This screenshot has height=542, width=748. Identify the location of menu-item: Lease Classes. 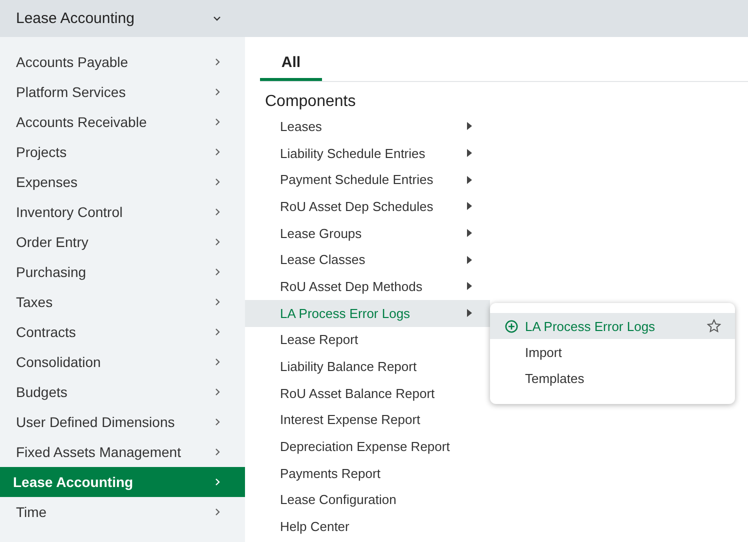
(367, 260).